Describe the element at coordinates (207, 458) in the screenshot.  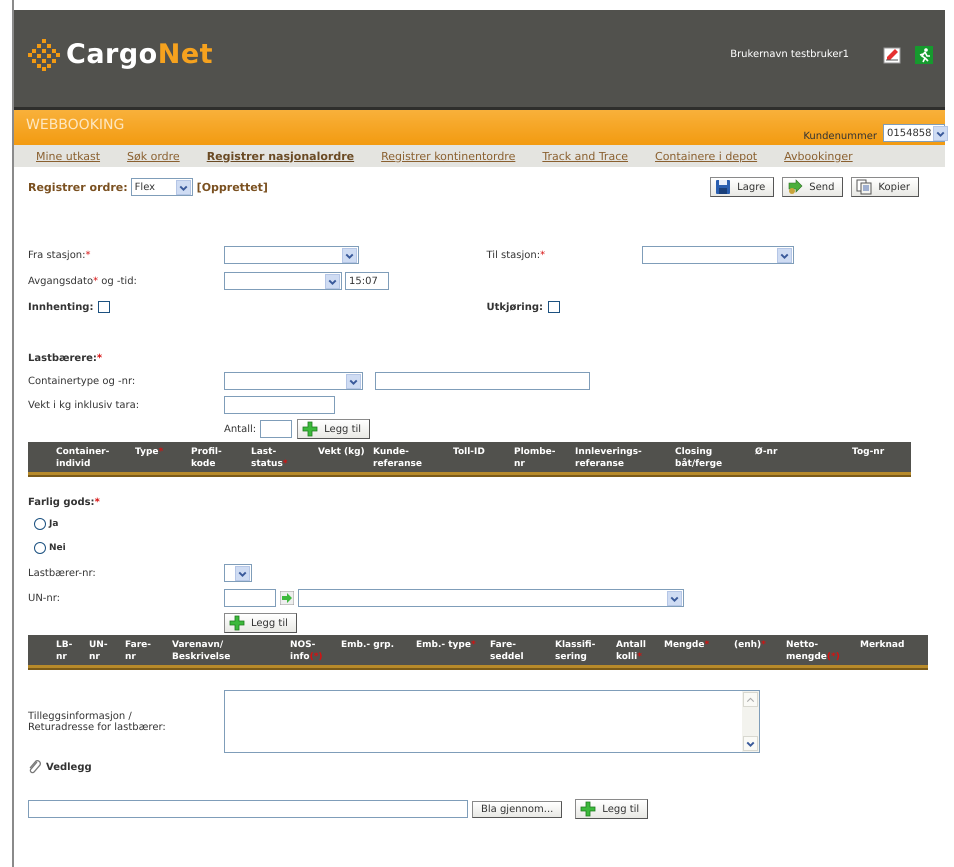
I see `column-header: Profil- kode` at that location.